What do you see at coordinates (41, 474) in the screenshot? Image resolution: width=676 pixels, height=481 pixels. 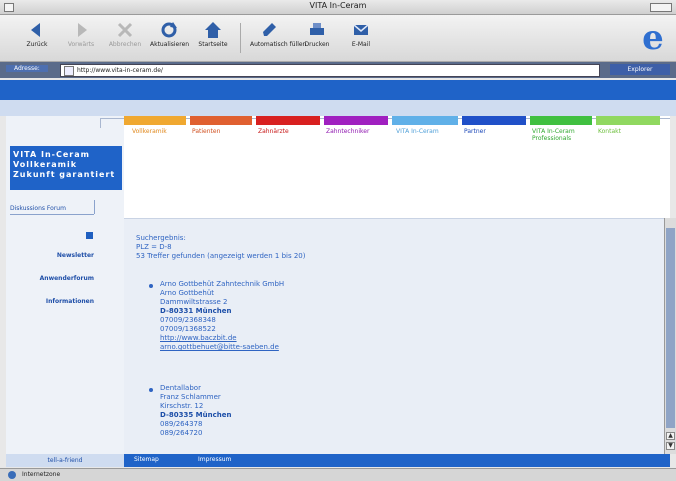 I see `status-text: Internetzone` at bounding box center [41, 474].